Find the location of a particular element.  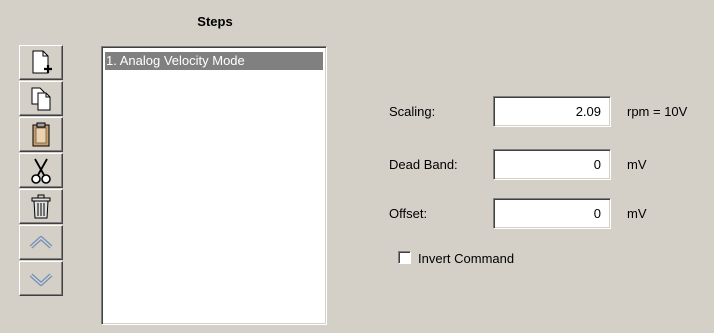

paste-step-button is located at coordinates (41, 134).